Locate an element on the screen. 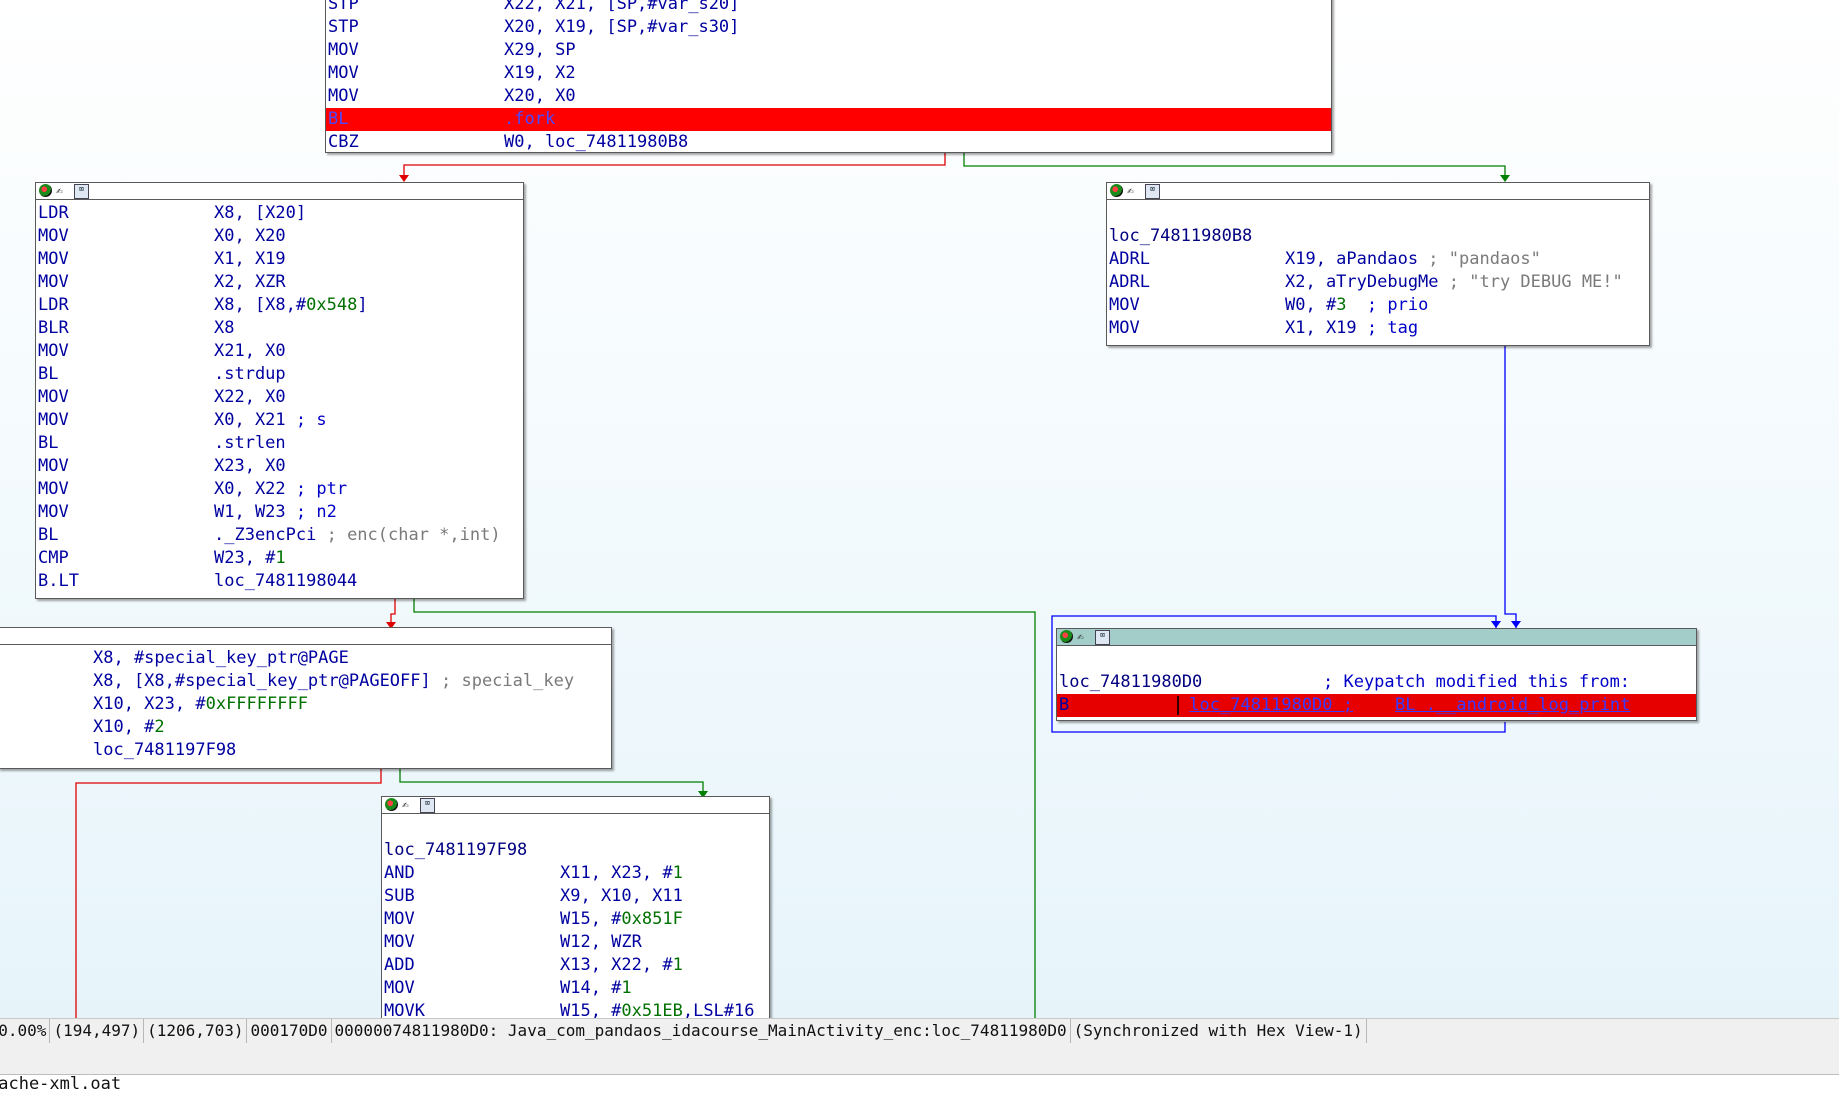  code-line: SUB X9, X10, X11 is located at coordinates (575, 896).